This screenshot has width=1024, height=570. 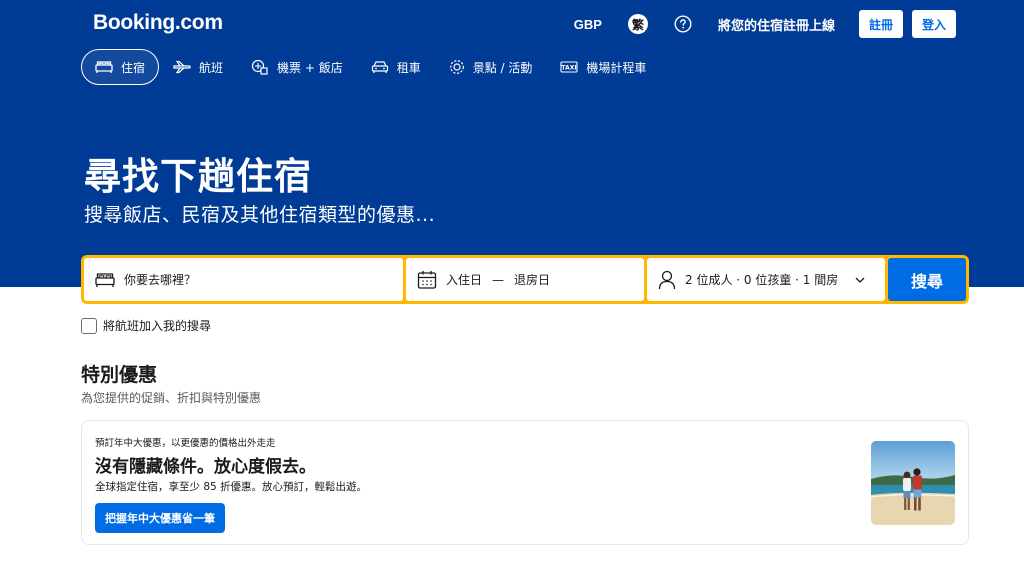 I want to click on svg-text: TAXI, so click(x=569, y=68).